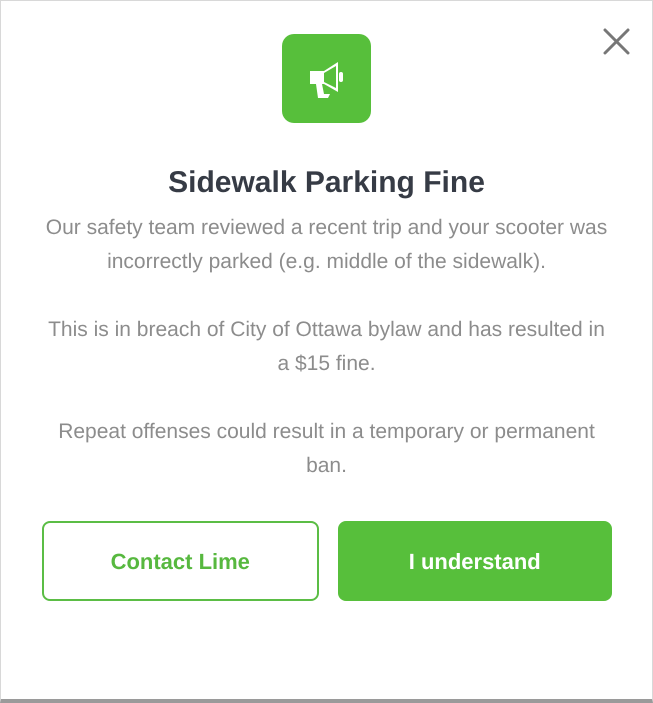 The height and width of the screenshot is (703, 653). I want to click on contact-button: Contact Lime, so click(180, 561).